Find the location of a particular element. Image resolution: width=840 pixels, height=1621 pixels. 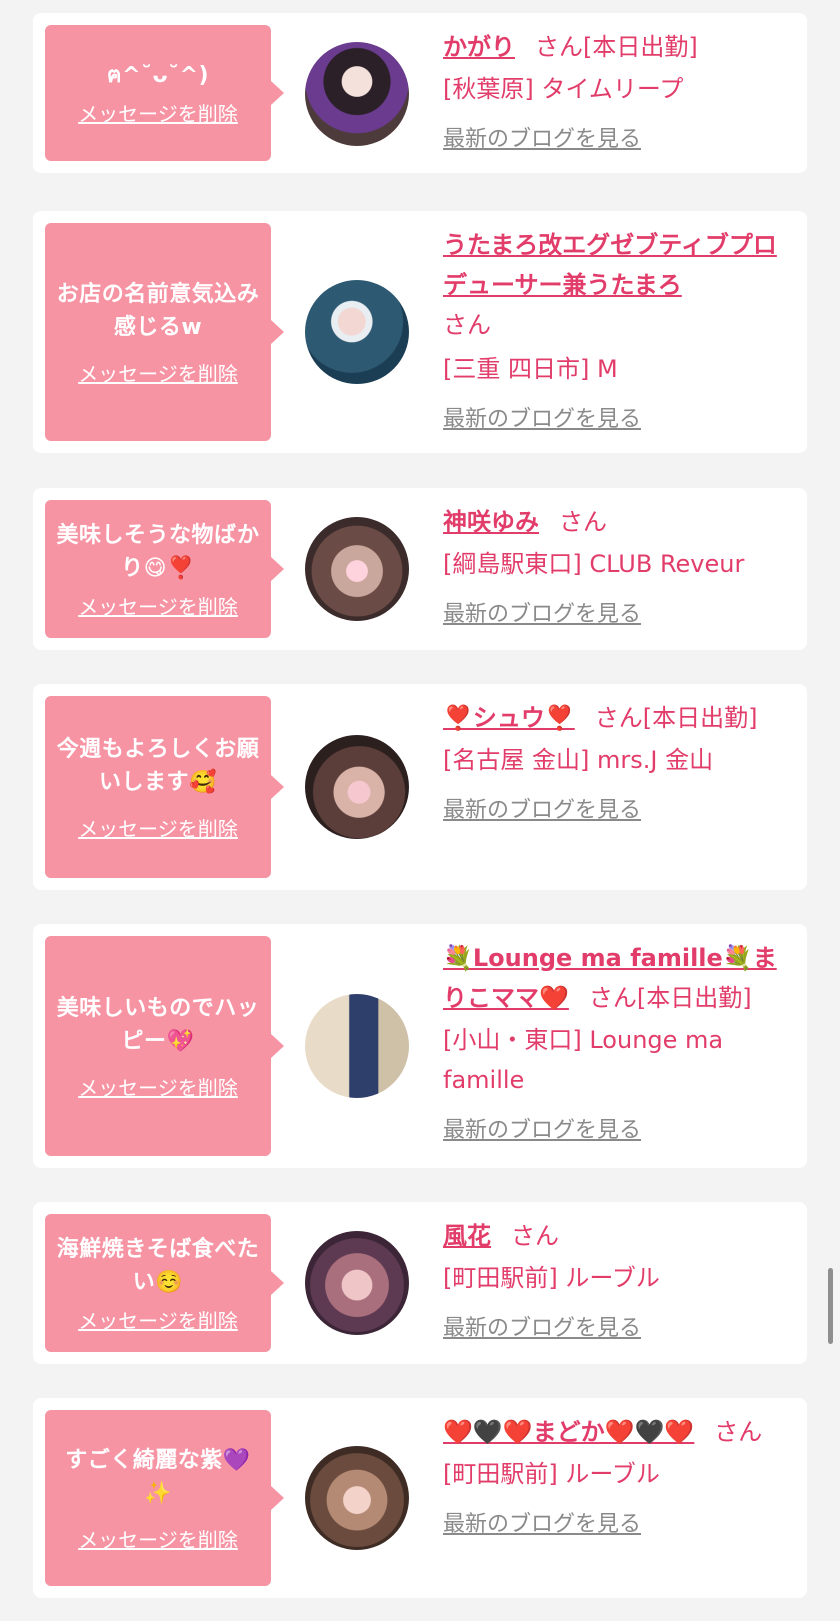

message-bubble: 美味しいものでハッピー💖 メッセージを削除 is located at coordinates (164, 1046).